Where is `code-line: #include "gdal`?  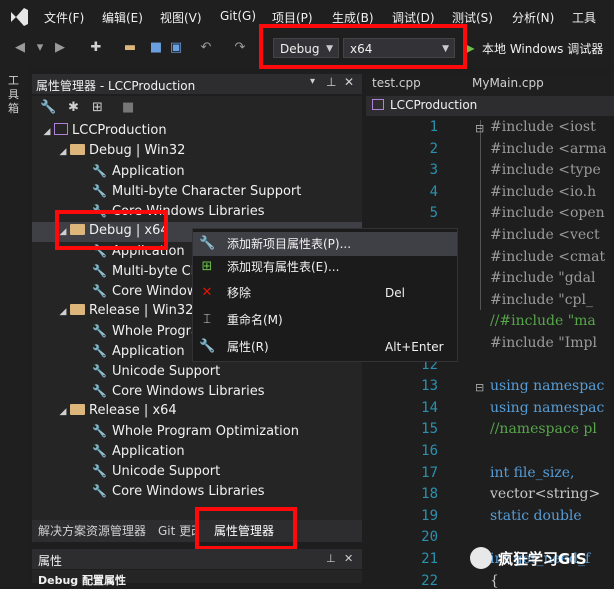 code-line: #include "gdal is located at coordinates (543, 278).